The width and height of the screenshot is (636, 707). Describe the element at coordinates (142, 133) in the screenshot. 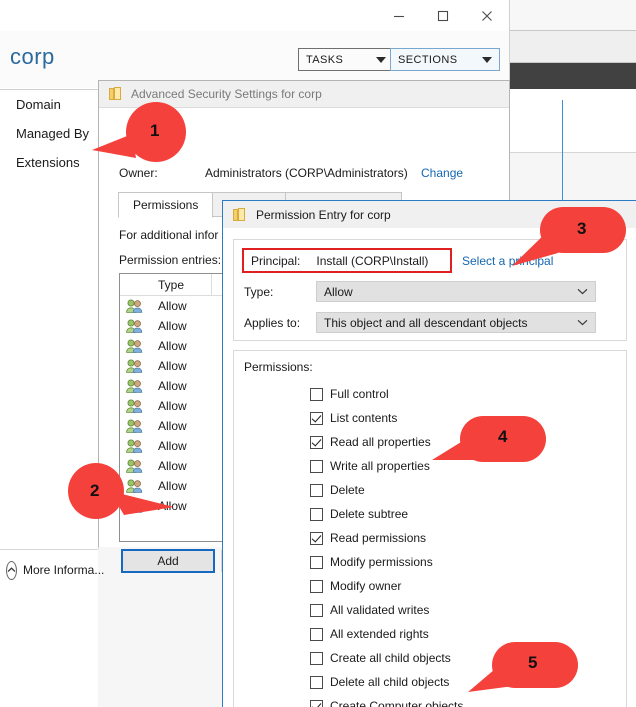

I see `callout-1: 1` at that location.